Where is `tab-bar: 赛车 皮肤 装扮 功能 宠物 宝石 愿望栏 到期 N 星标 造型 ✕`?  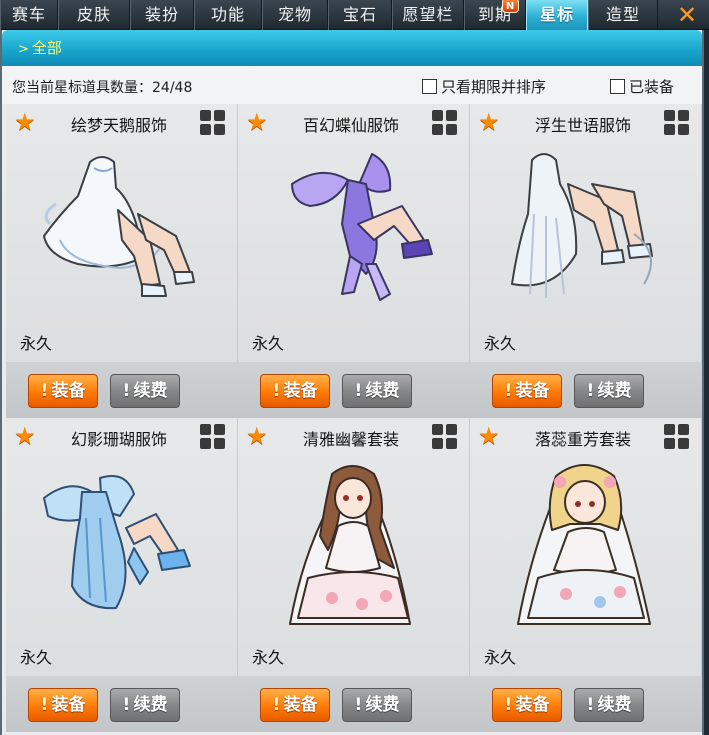 tab-bar: 赛车 皮肤 装扮 功能 宠物 宝石 愿望栏 到期 N 星标 造型 ✕ is located at coordinates (354, 15).